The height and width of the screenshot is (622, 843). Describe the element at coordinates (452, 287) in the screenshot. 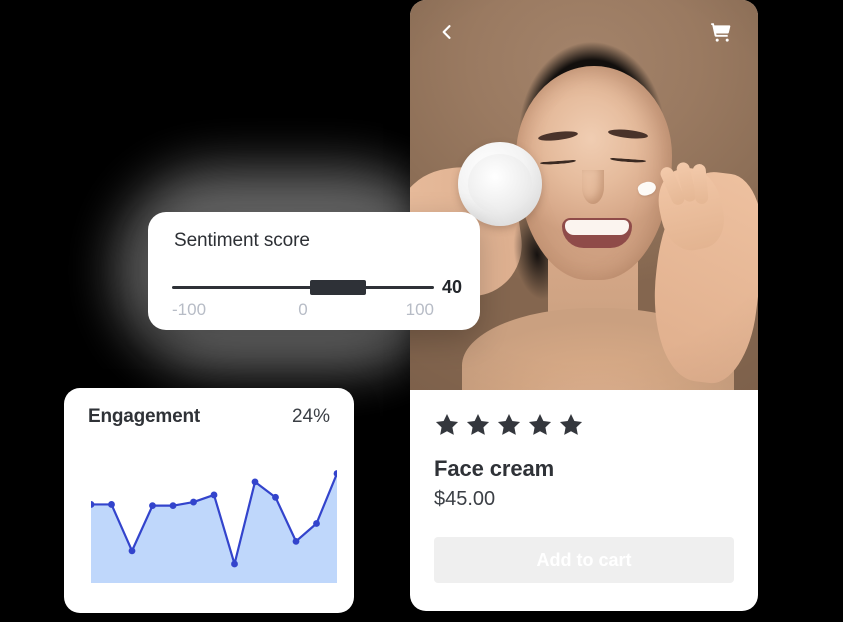

I see `sentiment-value: 40` at that location.